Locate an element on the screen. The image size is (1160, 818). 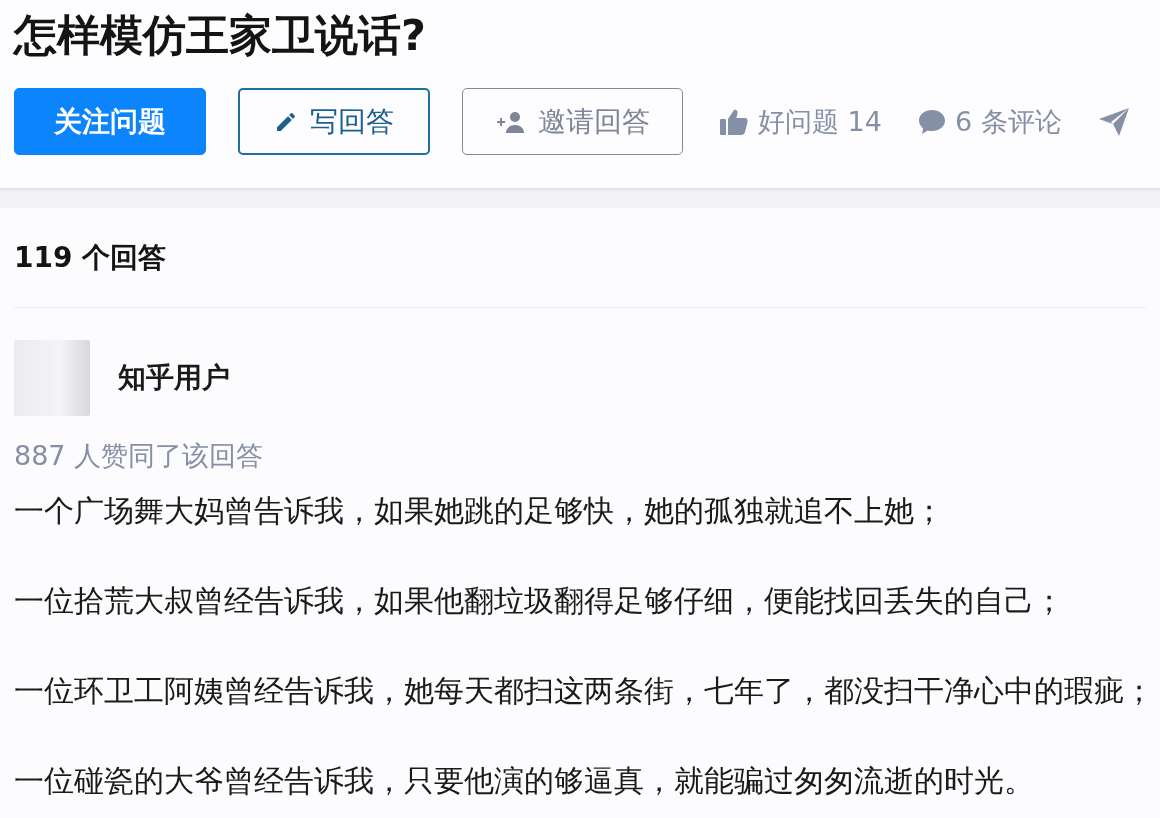
paper-plane-icon is located at coordinates (1113, 121).